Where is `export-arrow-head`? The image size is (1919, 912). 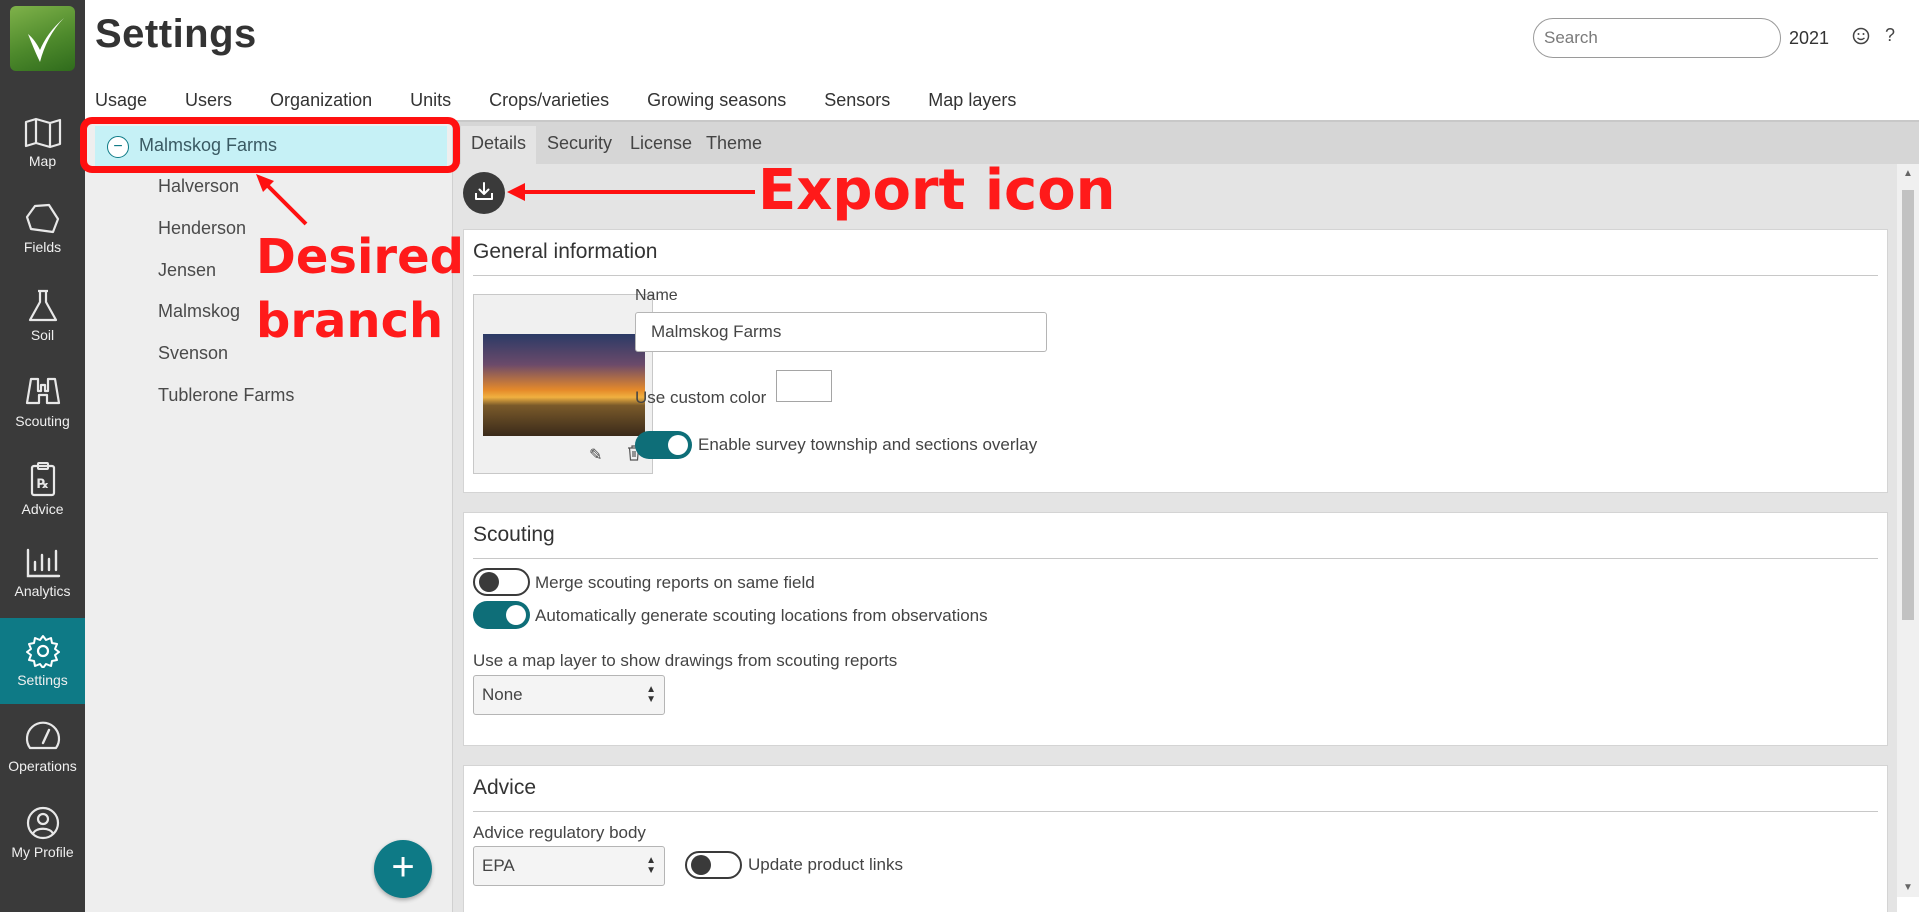 export-arrow-head is located at coordinates (516, 192).